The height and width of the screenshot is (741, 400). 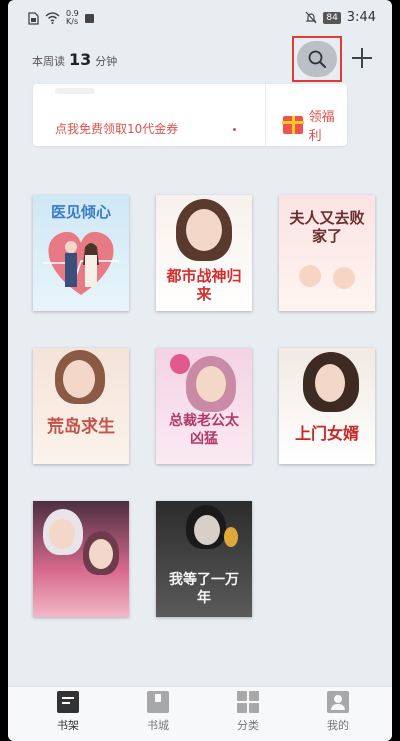 What do you see at coordinates (200, 713) in the screenshot?
I see `bottom-tab-bar: 书架 书城 分类 我的` at bounding box center [200, 713].